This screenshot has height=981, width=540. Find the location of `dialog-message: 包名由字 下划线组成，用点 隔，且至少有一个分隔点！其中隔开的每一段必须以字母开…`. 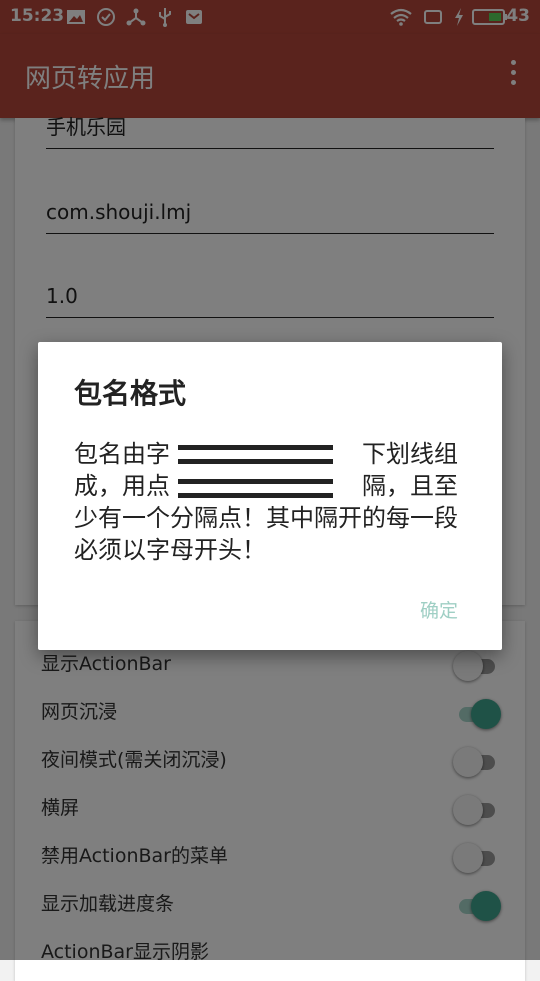

dialog-message: 包名由字 下划线组成，用点 隔，且至少有一个分隔点！其中隔开的每一段必须以字母开… is located at coordinates (266, 502).